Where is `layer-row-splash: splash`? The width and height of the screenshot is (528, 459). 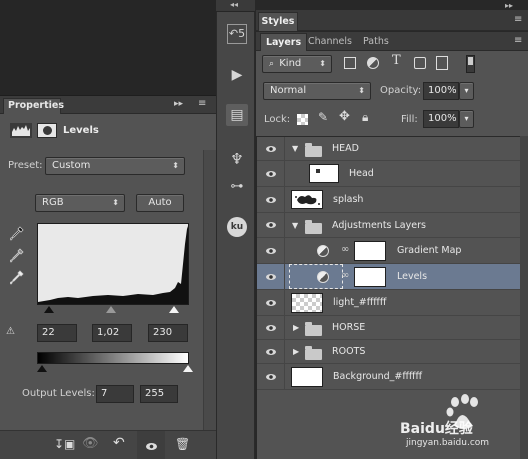
layer-row-splash: splash is located at coordinates (388, 200).